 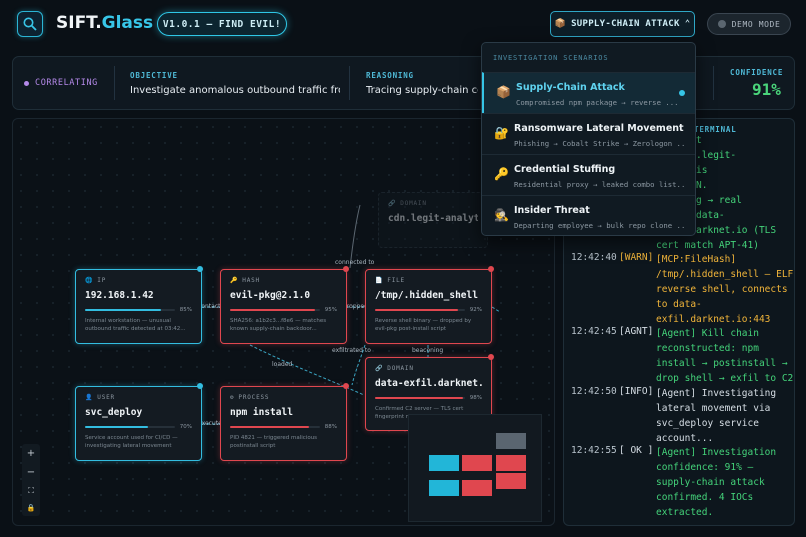 I want to click on version-badge: V1.0.1 — FIND EVIL!, so click(x=222, y=24).